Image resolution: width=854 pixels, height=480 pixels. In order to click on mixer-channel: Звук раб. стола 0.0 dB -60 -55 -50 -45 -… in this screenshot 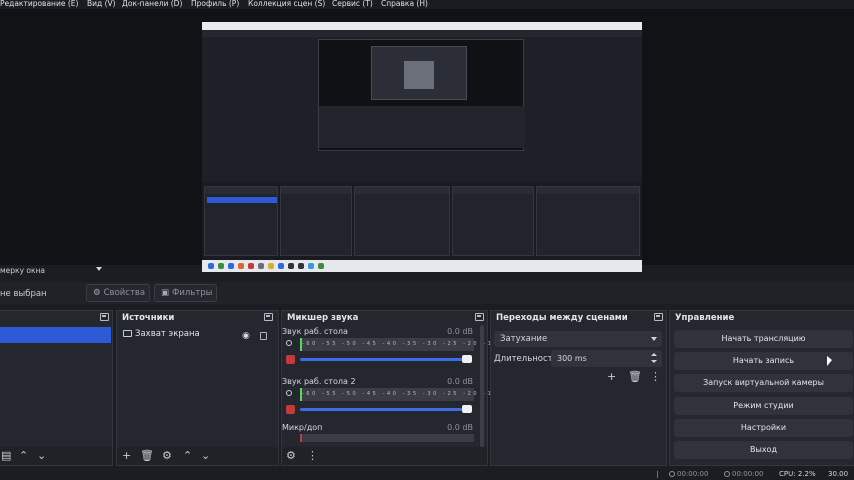, I will do `click(411, 350)`.